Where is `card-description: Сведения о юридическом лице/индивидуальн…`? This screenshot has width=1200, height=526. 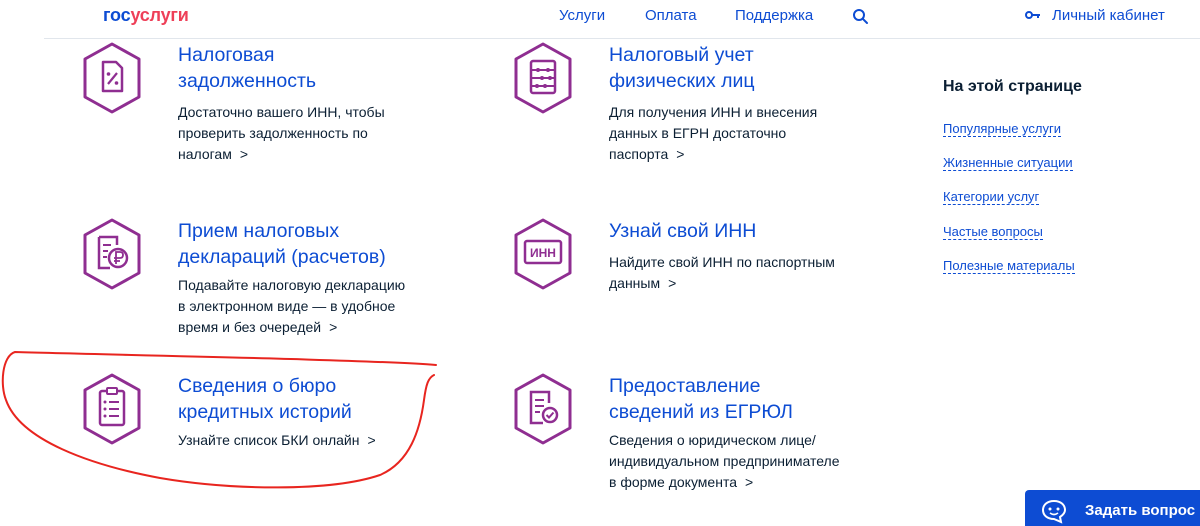
card-description: Сведения о юридическом лице/индивидуальн… is located at coordinates (739, 461).